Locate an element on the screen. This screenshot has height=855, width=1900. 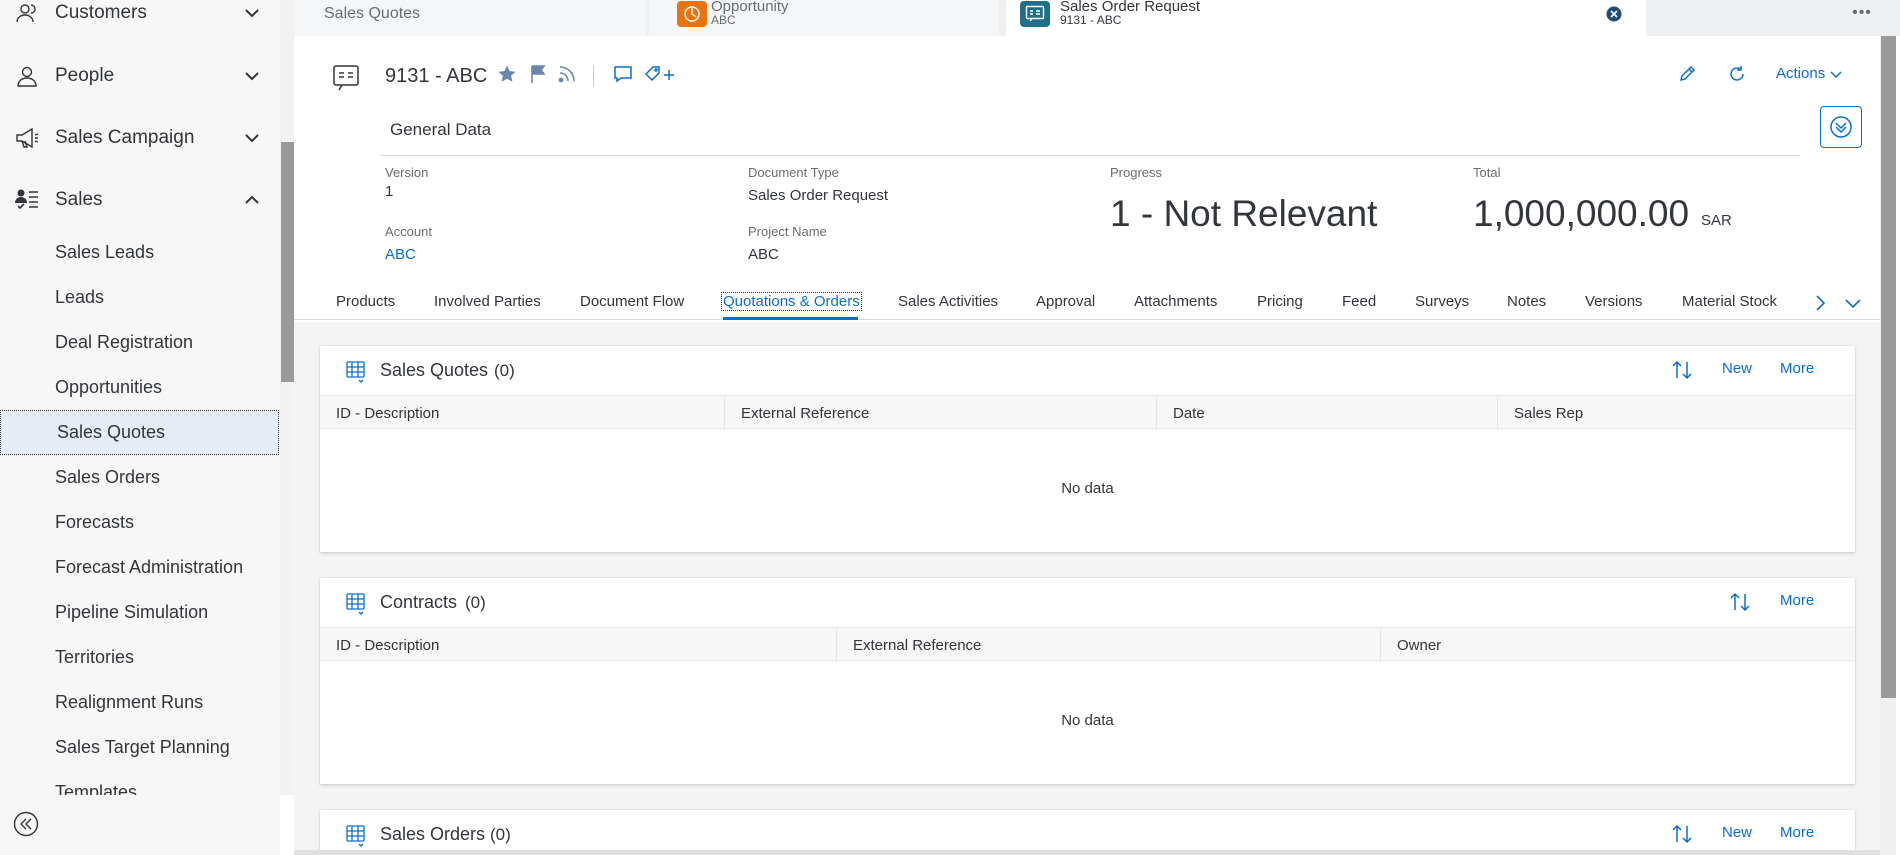
add-tag-icon is located at coordinates (661, 74).